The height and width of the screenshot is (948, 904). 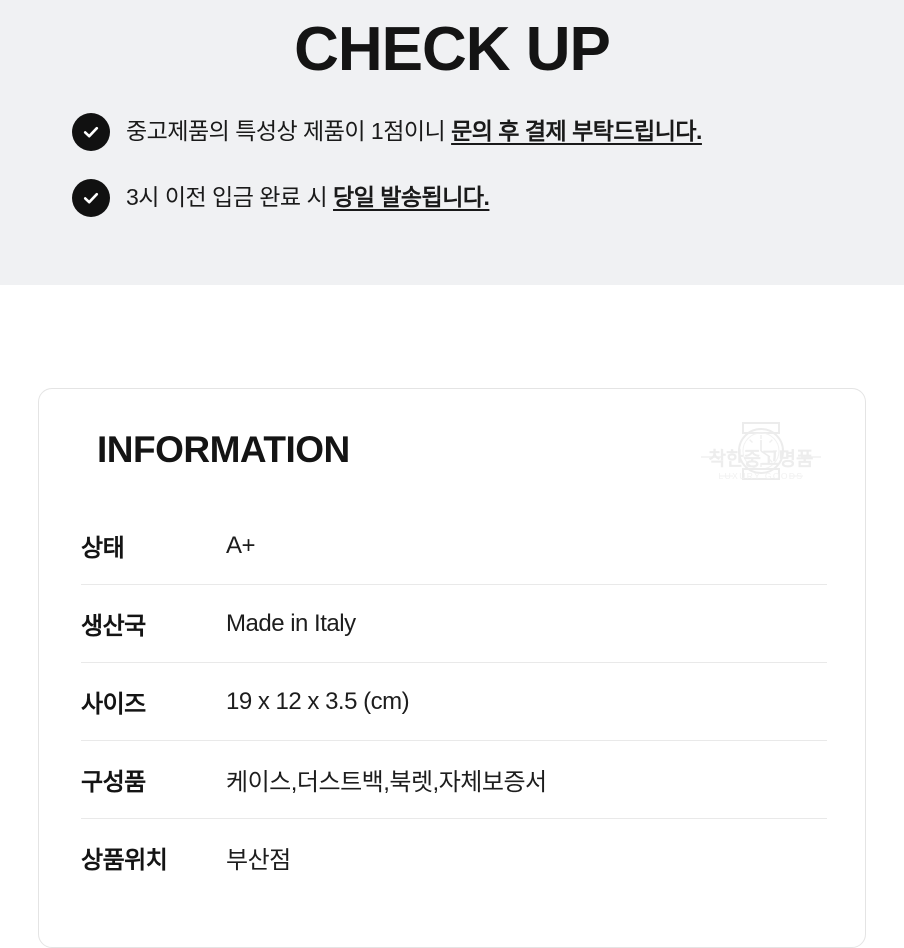 What do you see at coordinates (113, 782) in the screenshot?
I see `row-label: 구성품` at bounding box center [113, 782].